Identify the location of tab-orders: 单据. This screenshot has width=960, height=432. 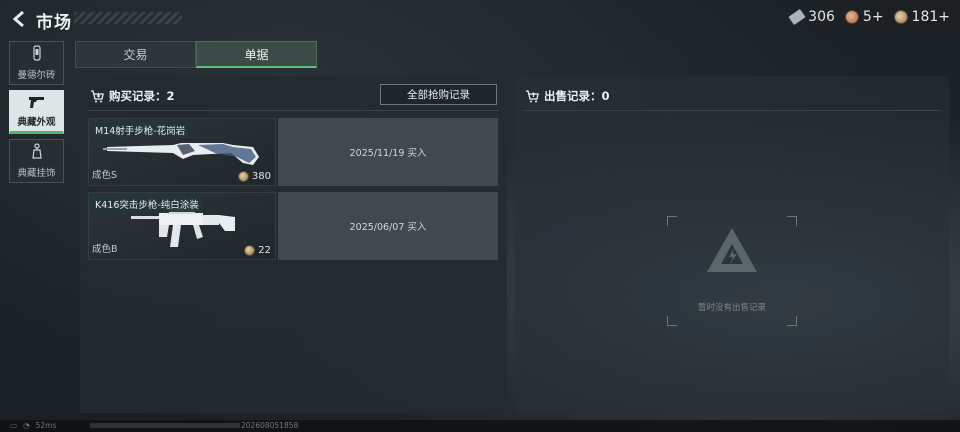
(256, 54).